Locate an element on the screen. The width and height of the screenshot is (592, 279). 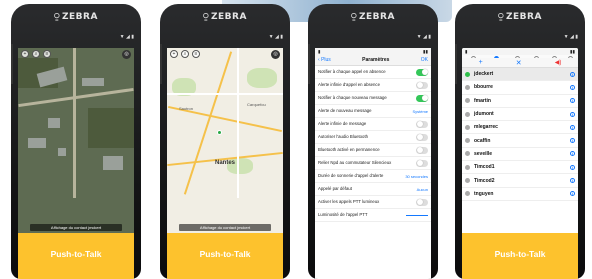
contact-row: jdeckert i is located at coordinates (520, 75).